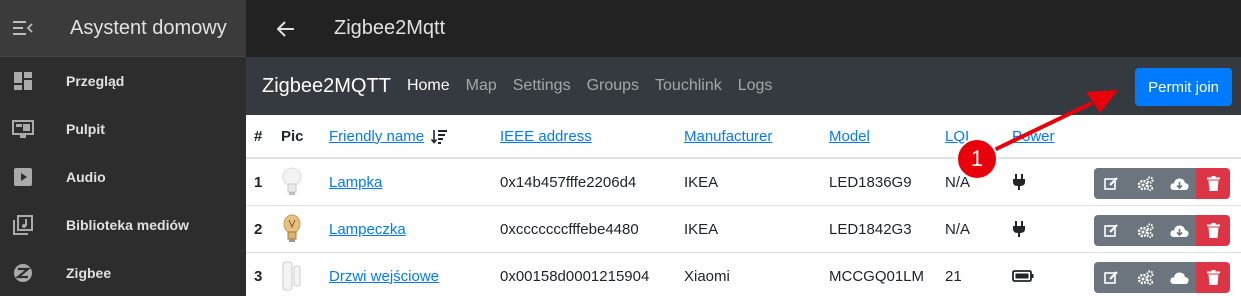 This screenshot has height=296, width=1241. What do you see at coordinates (546, 136) in the screenshot?
I see `header-ieee-address: IEEE address` at bounding box center [546, 136].